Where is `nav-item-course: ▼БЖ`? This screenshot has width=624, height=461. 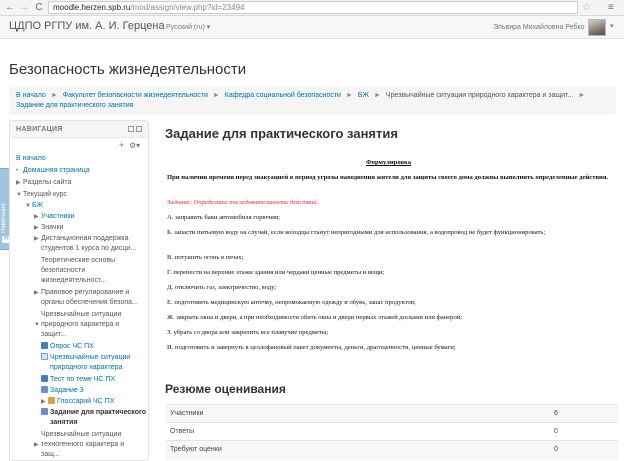 nav-item-course: ▼БЖ is located at coordinates (34, 206).